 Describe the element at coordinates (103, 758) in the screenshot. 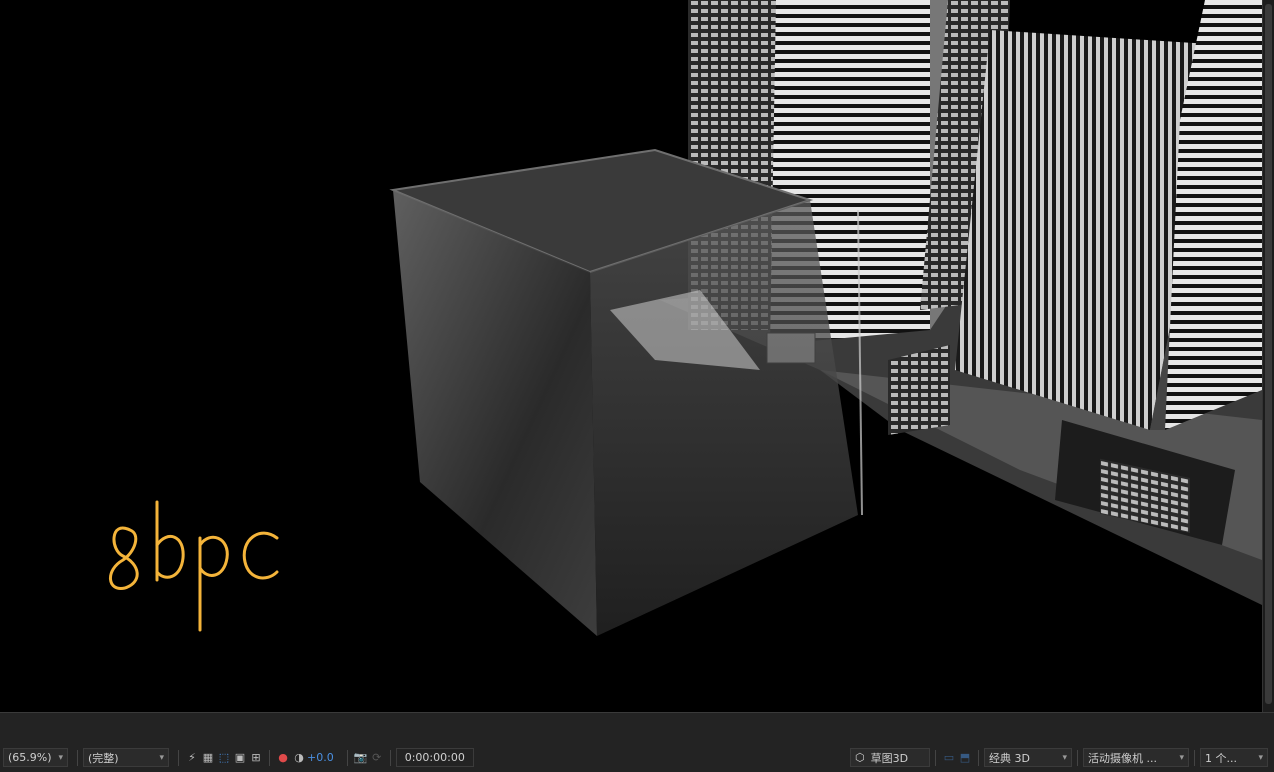

I see `resolution-value: (完整)` at that location.